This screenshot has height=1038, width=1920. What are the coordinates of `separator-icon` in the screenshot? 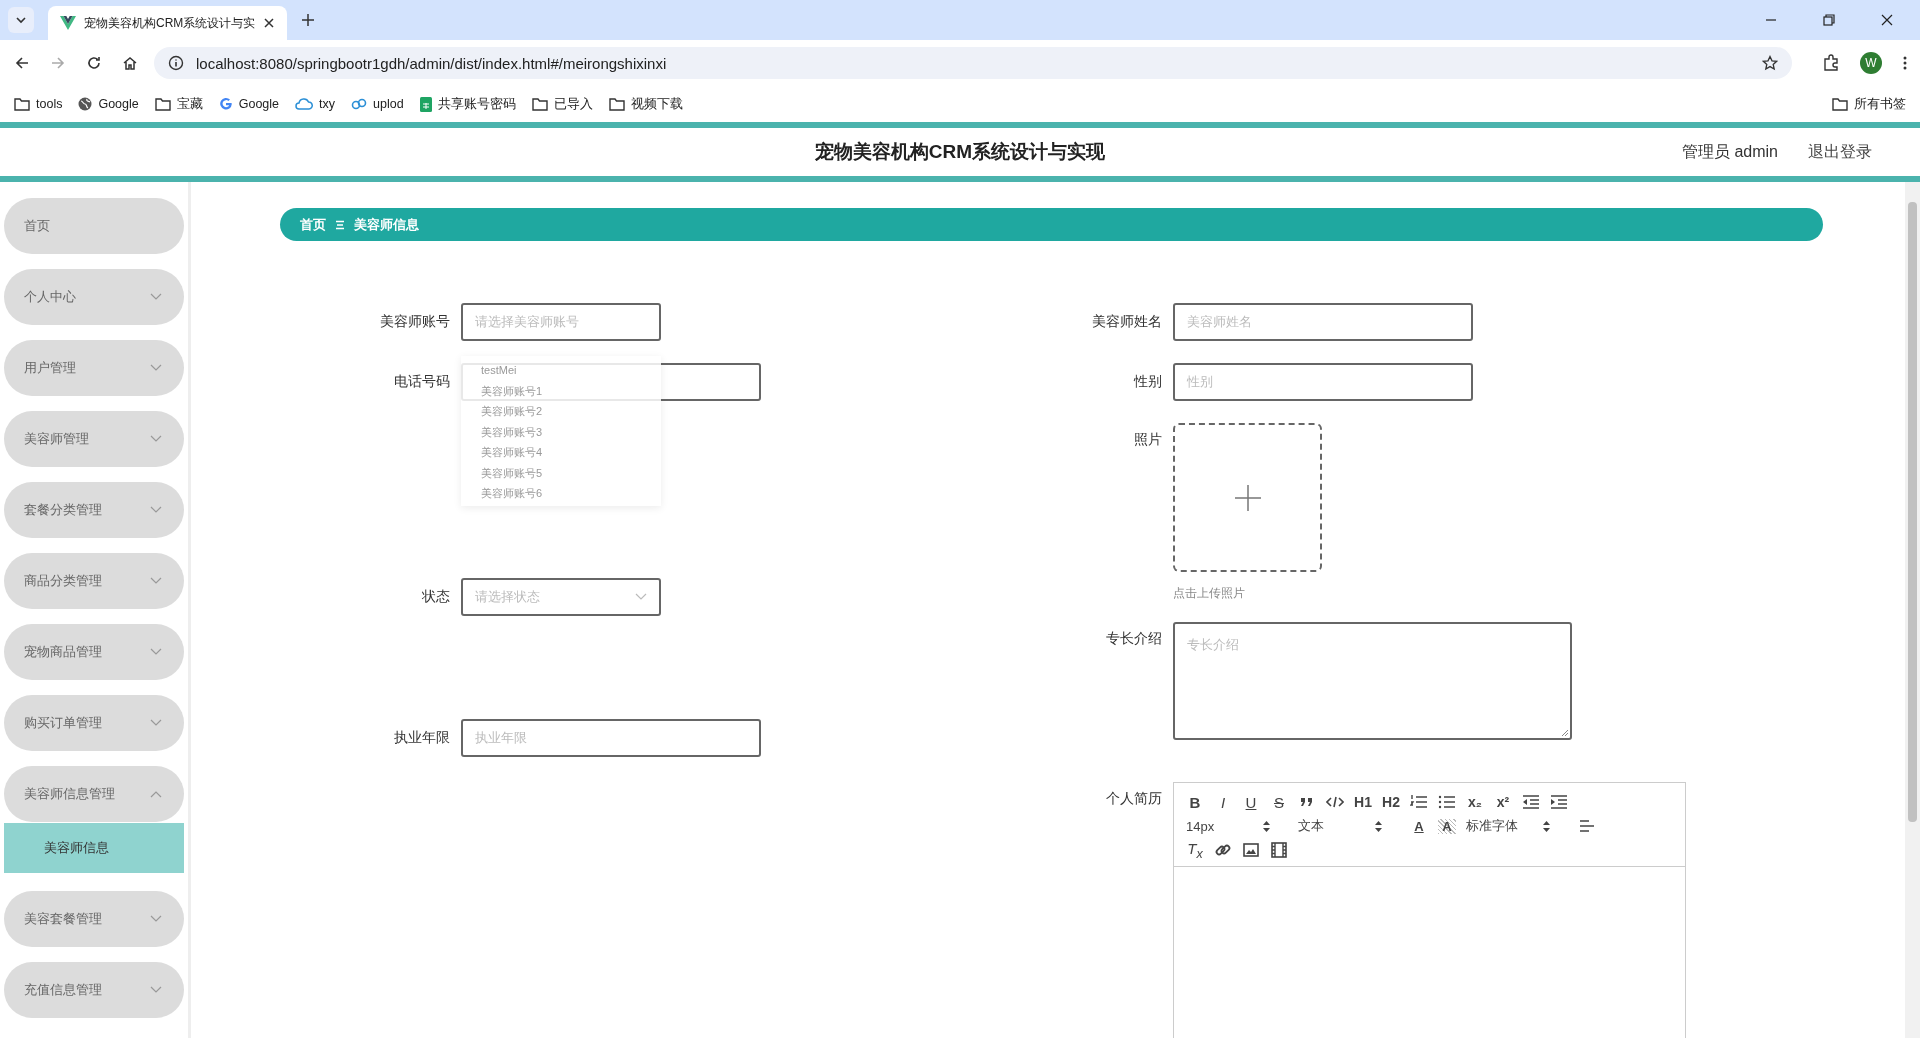 It's located at (340, 224).